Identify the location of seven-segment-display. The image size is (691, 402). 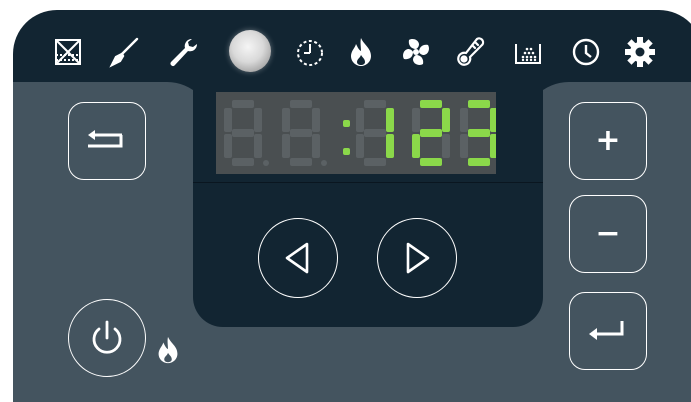
(356, 133).